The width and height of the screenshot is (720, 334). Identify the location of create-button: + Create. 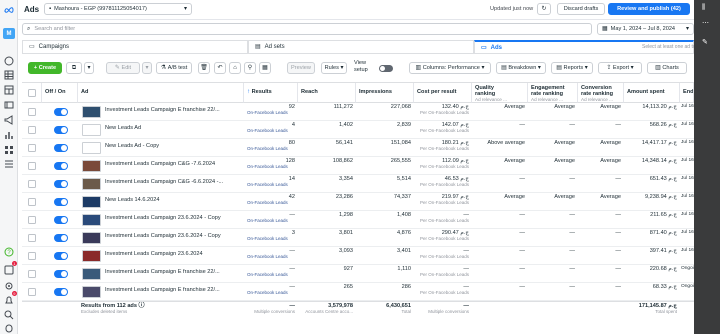
(45, 68).